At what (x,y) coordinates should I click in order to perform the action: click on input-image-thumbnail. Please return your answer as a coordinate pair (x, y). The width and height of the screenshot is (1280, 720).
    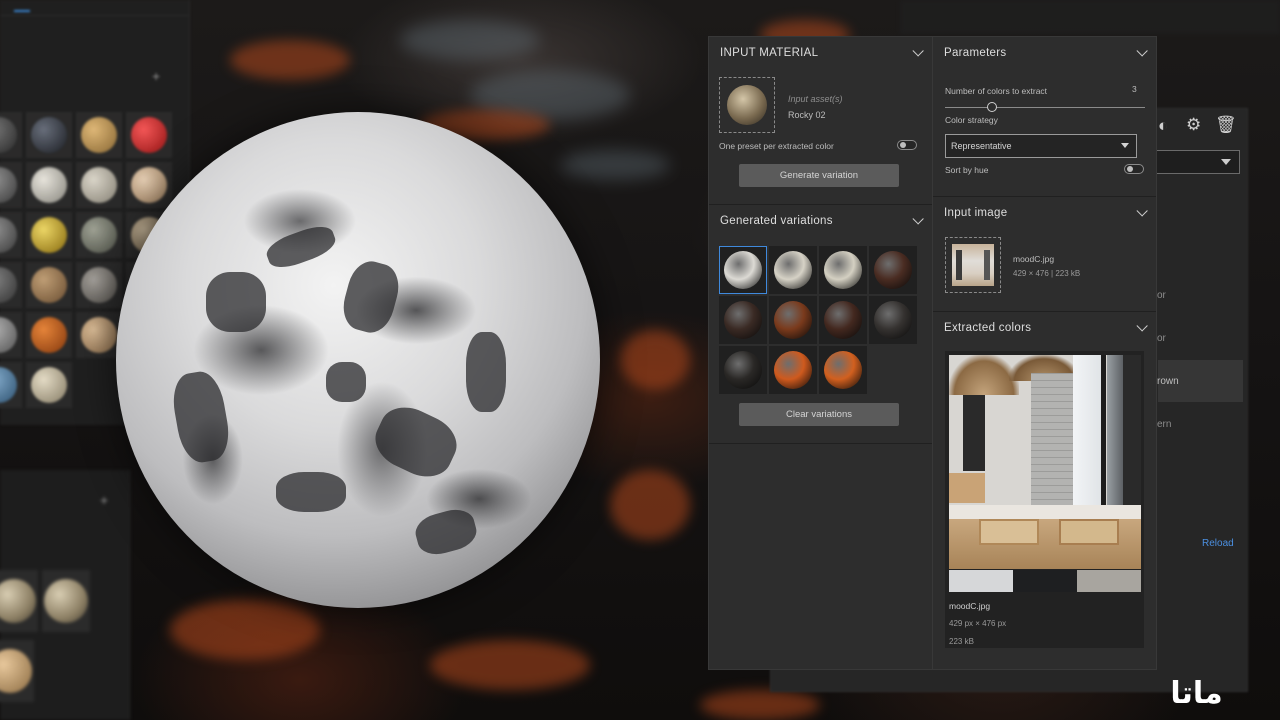
    Looking at the image, I should click on (973, 265).